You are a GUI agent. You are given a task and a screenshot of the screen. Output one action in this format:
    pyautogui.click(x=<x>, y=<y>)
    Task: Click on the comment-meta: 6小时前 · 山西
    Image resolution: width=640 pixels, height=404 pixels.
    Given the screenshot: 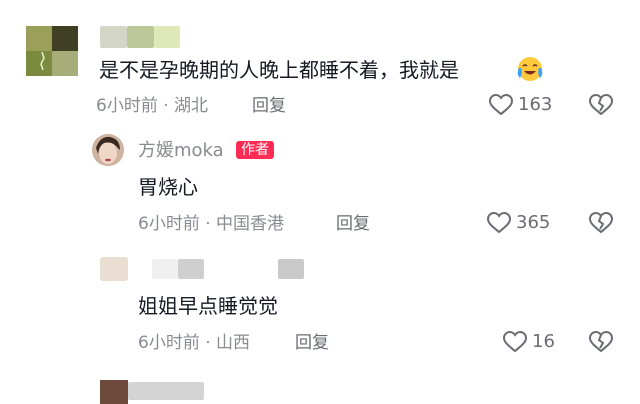 What is the action you would take?
    pyautogui.click(x=194, y=343)
    